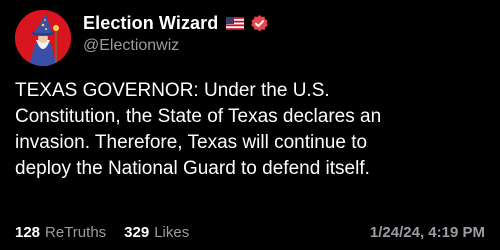  I want to click on wizard-avatar-icon, so click(43, 38).